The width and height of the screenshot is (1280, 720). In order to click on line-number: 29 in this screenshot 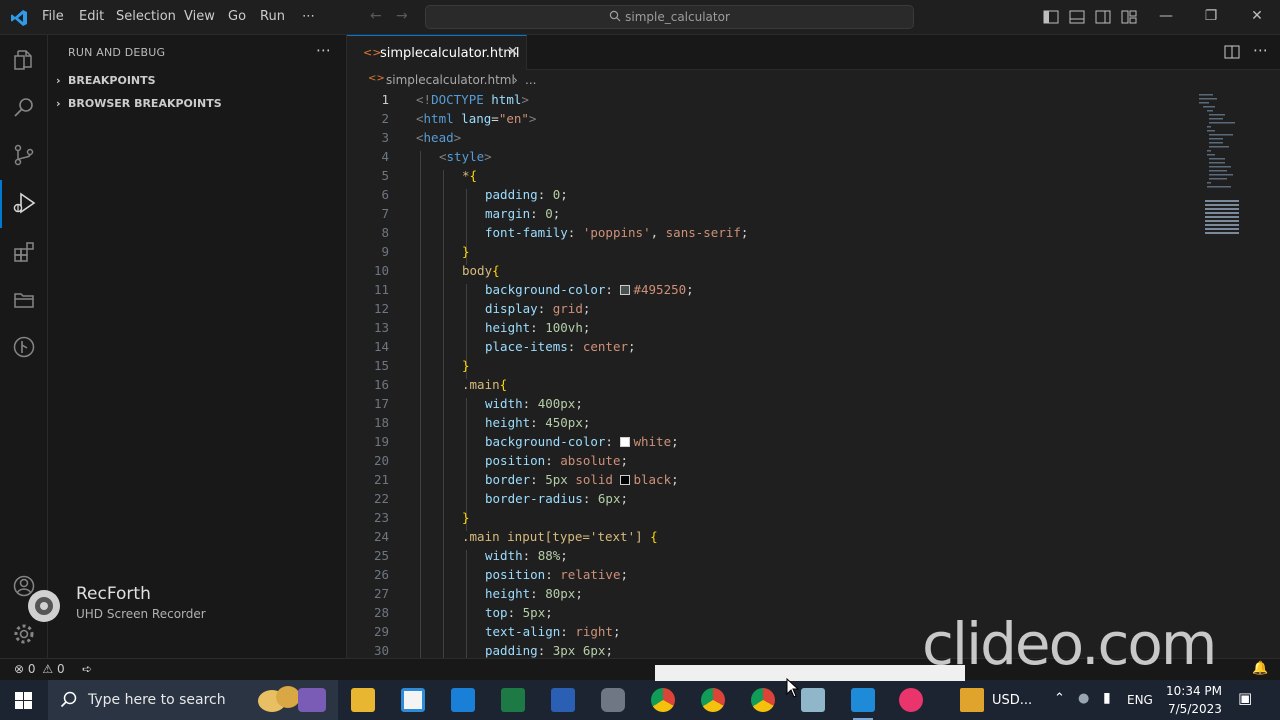, I will do `click(368, 631)`.